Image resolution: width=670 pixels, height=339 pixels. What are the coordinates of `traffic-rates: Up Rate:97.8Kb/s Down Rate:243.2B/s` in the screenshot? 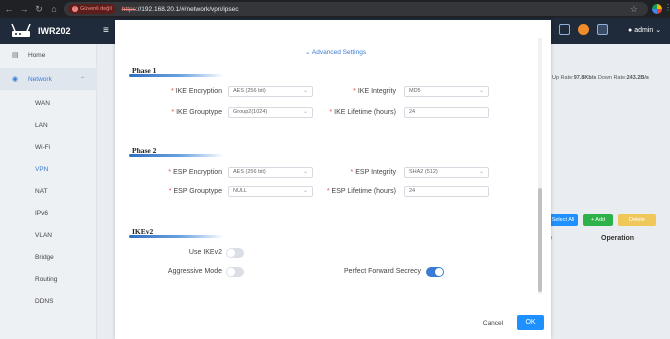 It's located at (600, 78).